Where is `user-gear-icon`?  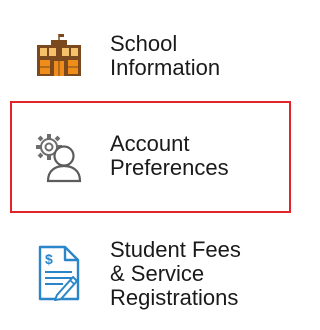
user-gear-icon is located at coordinates (59, 157).